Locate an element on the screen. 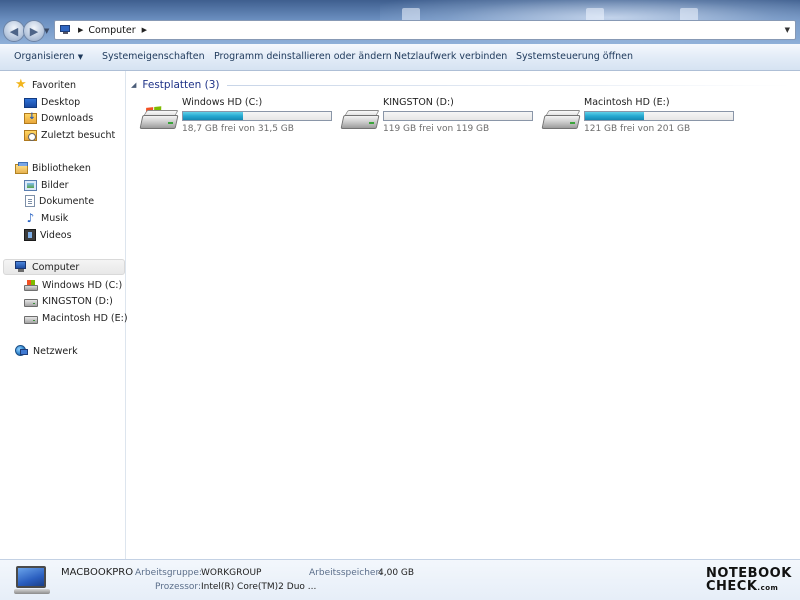  sidebar-item-libraries: Bibliotheken is located at coordinates (53, 168).